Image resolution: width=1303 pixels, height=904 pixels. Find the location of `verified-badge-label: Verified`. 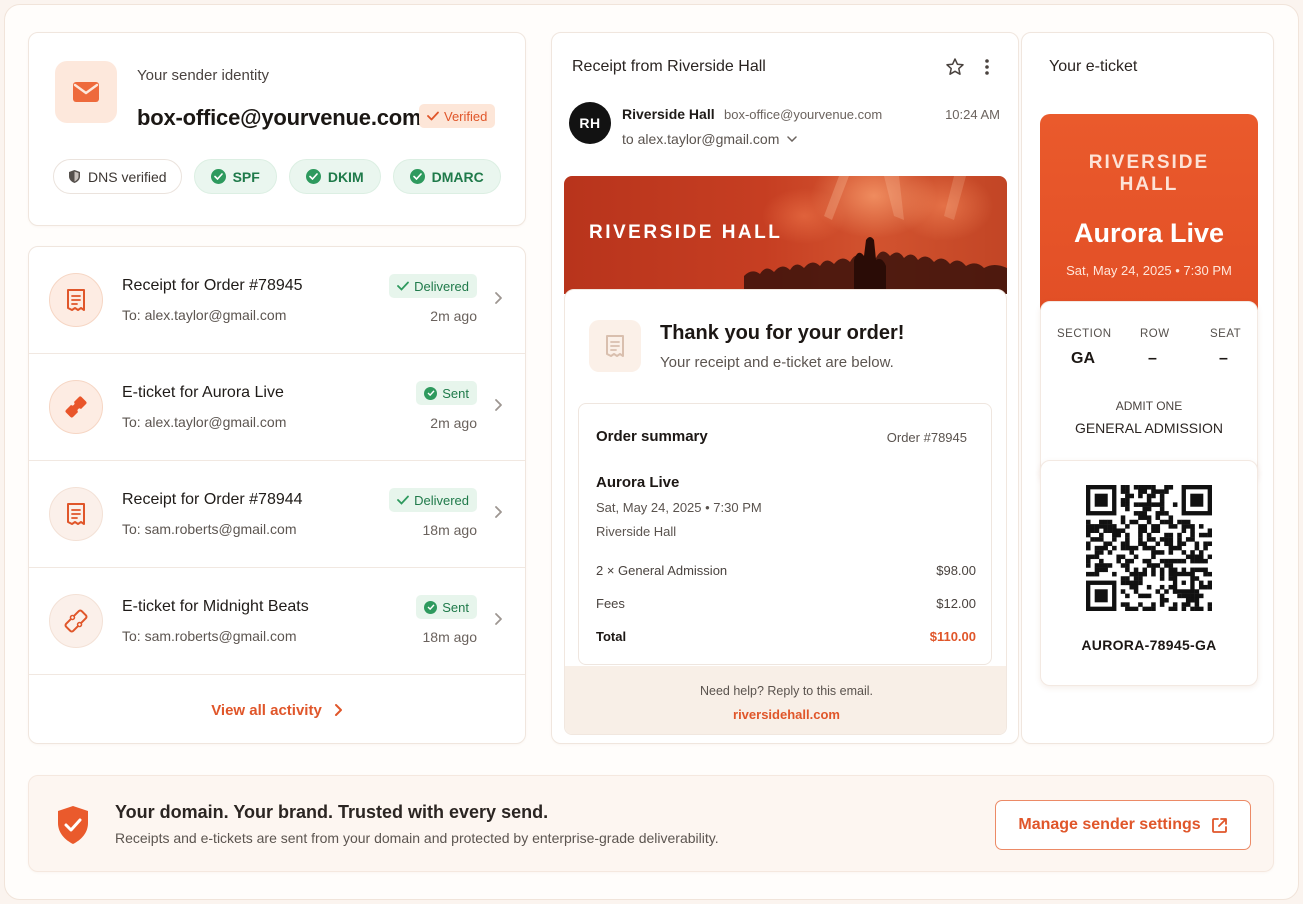

verified-badge-label: Verified is located at coordinates (466, 116).